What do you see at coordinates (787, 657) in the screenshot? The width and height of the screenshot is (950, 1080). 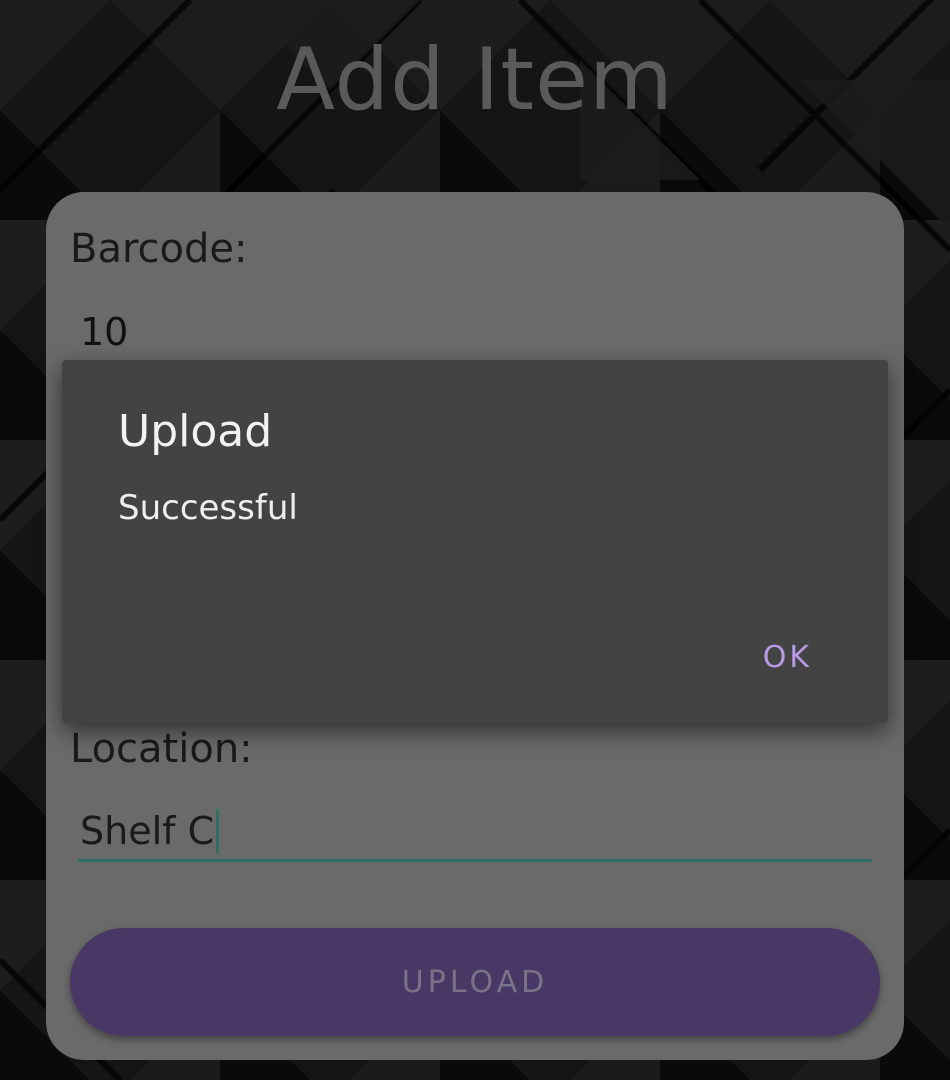 I see `dialog-ok-button: OK` at bounding box center [787, 657].